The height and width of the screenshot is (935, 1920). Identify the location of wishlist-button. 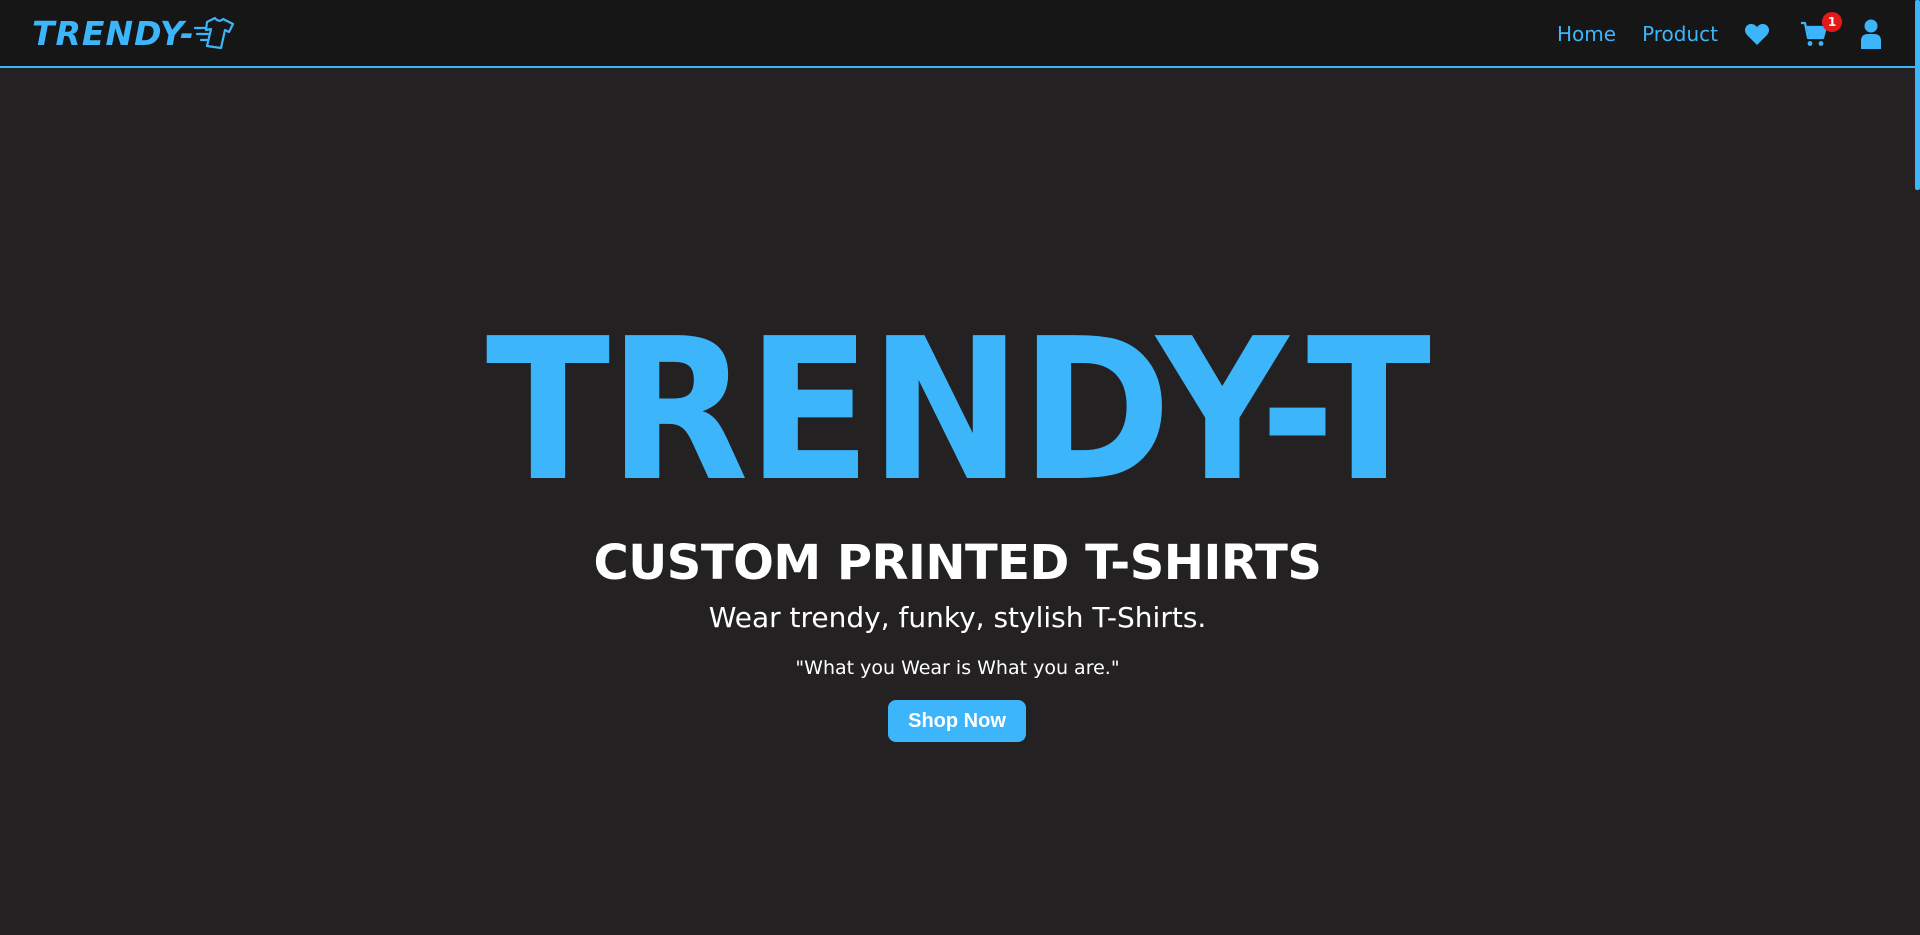
(1757, 34).